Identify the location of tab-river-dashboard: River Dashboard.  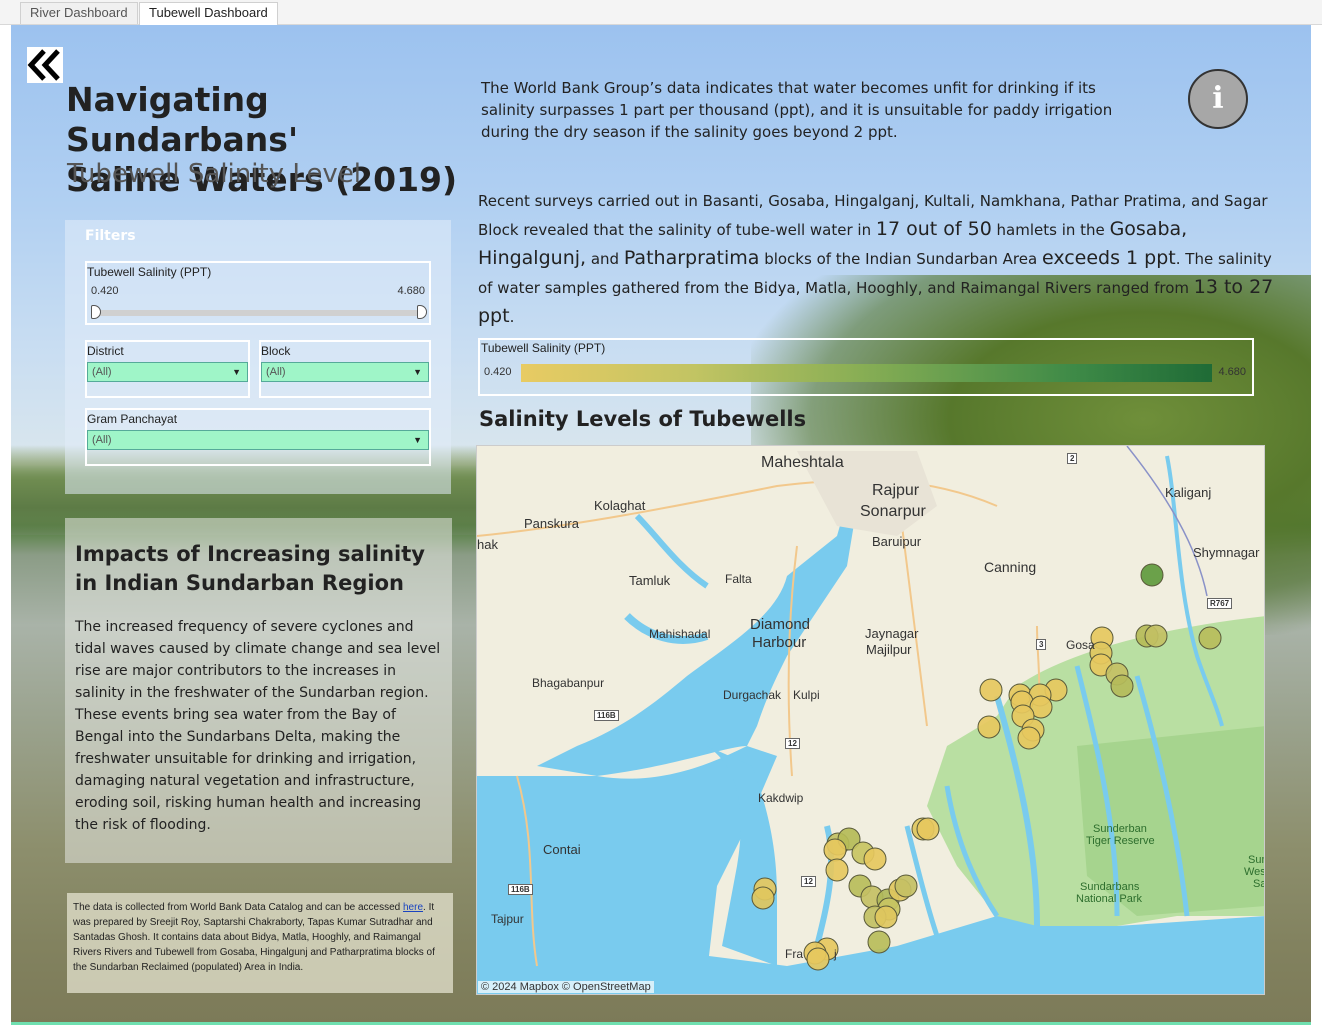
(79, 13).